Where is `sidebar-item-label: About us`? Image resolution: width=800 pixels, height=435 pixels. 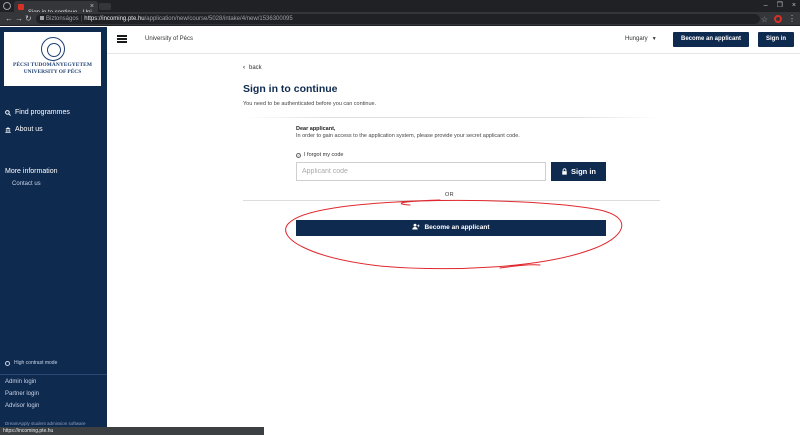
sidebar-item-label: About us is located at coordinates (29, 129).